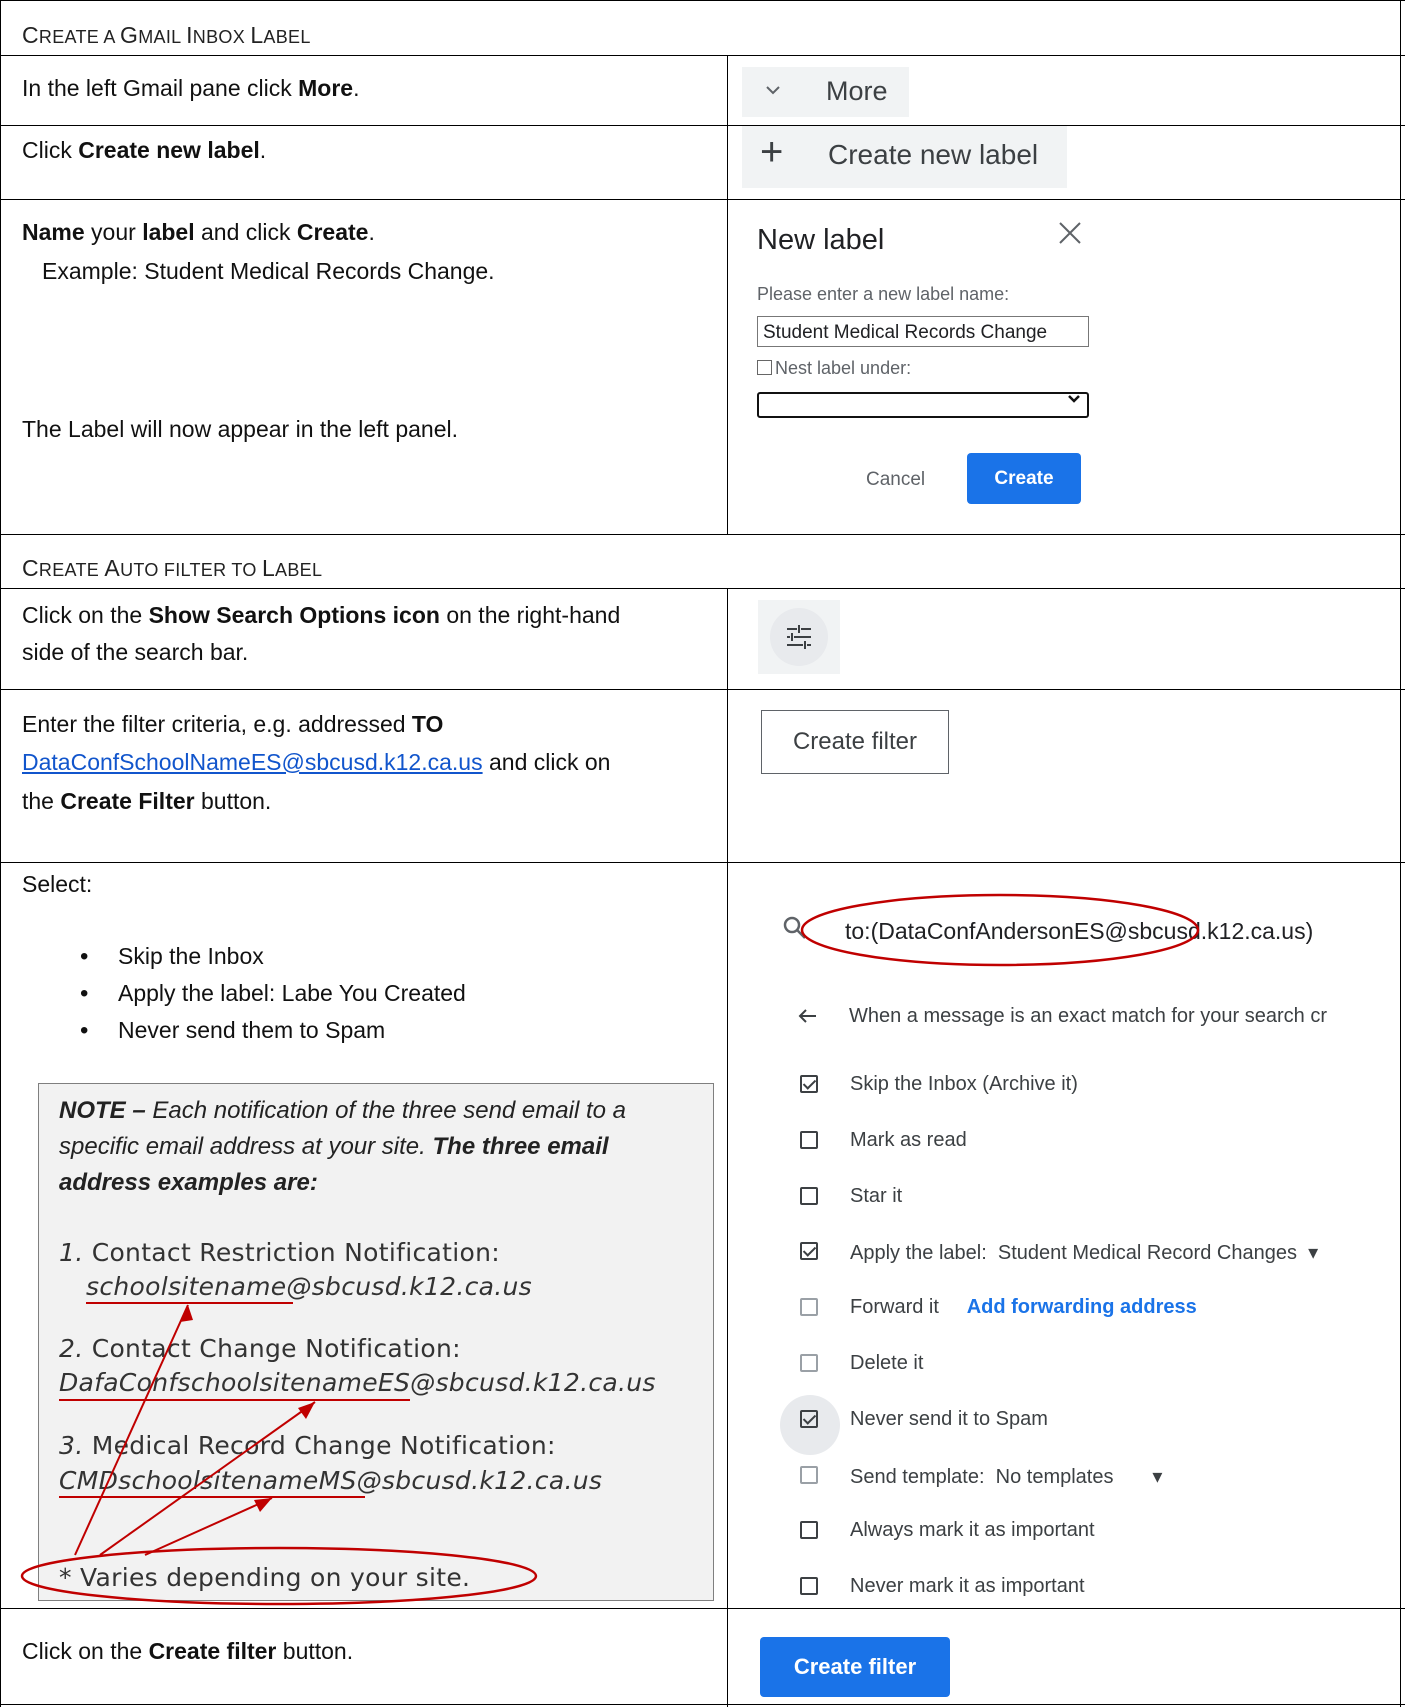  What do you see at coordinates (1000, 930) in the screenshot?
I see `search-query-highlight-ellipse` at bounding box center [1000, 930].